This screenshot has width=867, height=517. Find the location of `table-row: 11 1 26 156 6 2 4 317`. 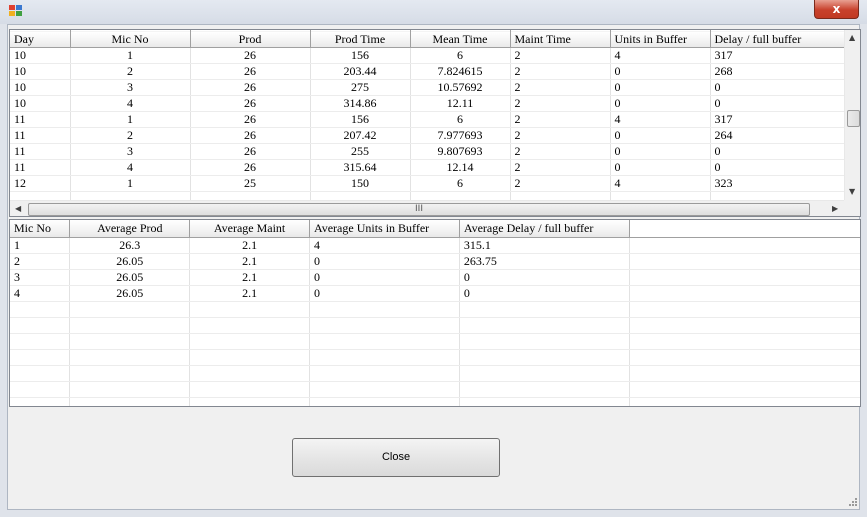

table-row: 11 1 26 156 6 2 4 317 is located at coordinates (427, 119).